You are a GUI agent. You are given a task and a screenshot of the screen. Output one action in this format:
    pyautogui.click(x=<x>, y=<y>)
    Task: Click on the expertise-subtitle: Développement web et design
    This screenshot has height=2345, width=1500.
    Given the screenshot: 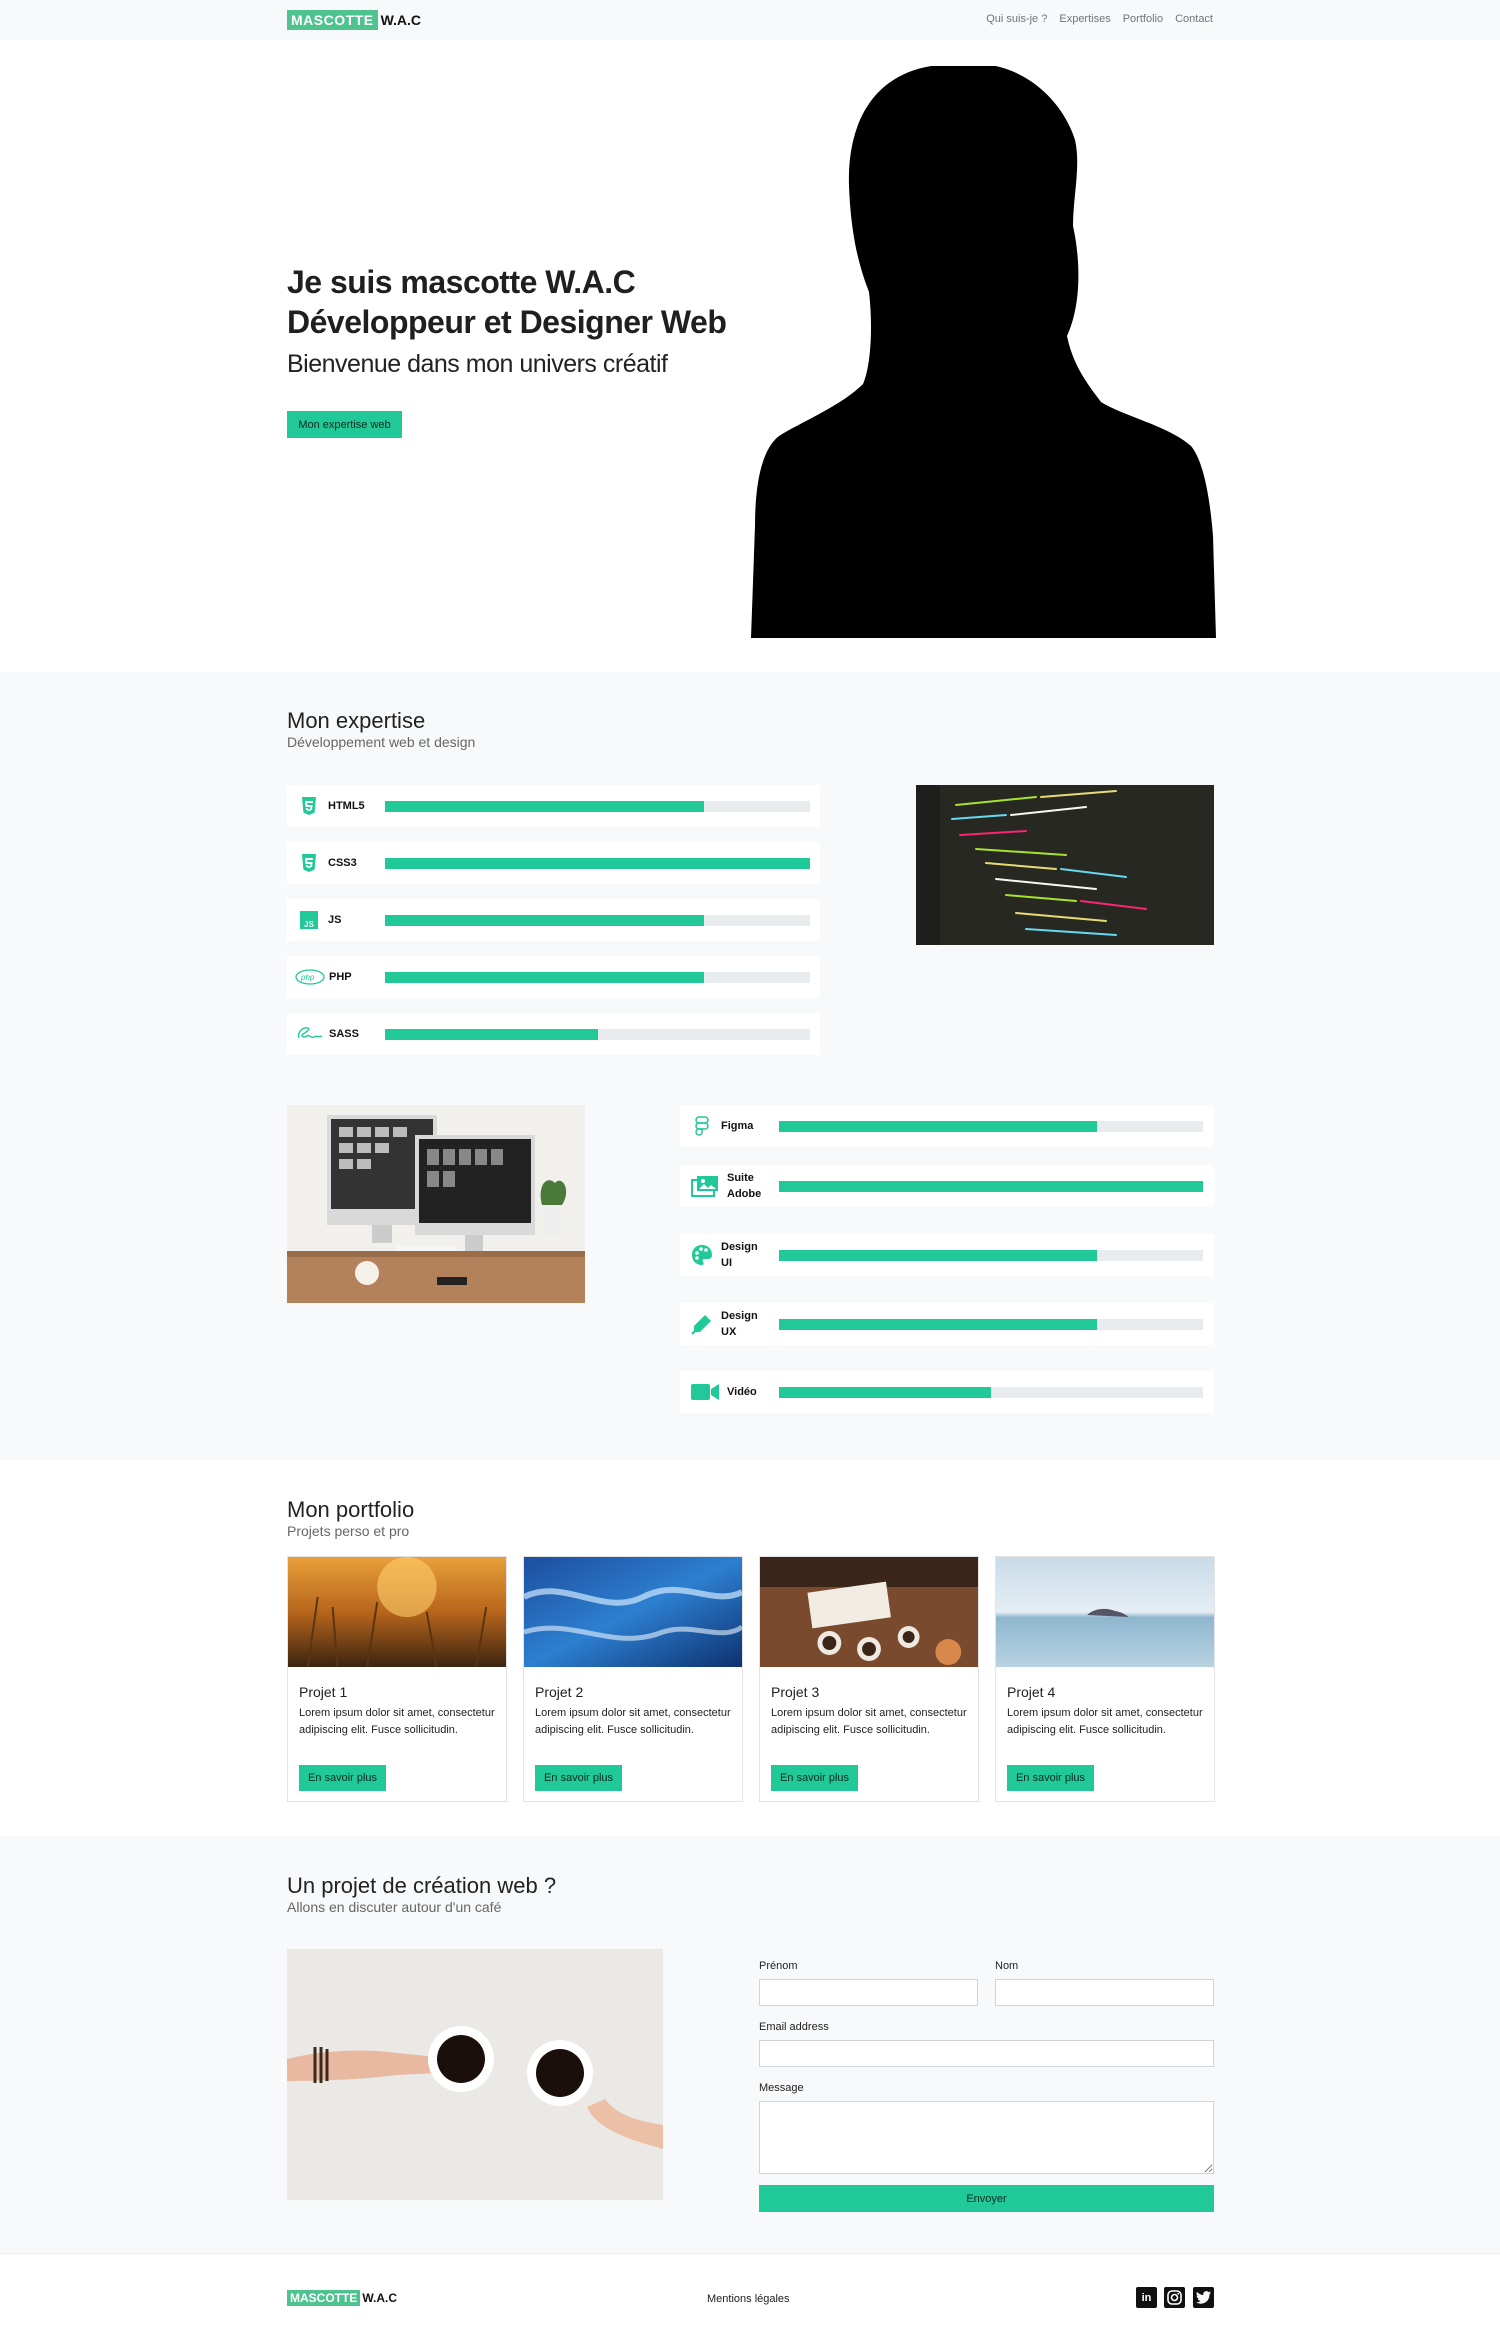 What is the action you would take?
    pyautogui.click(x=381, y=742)
    